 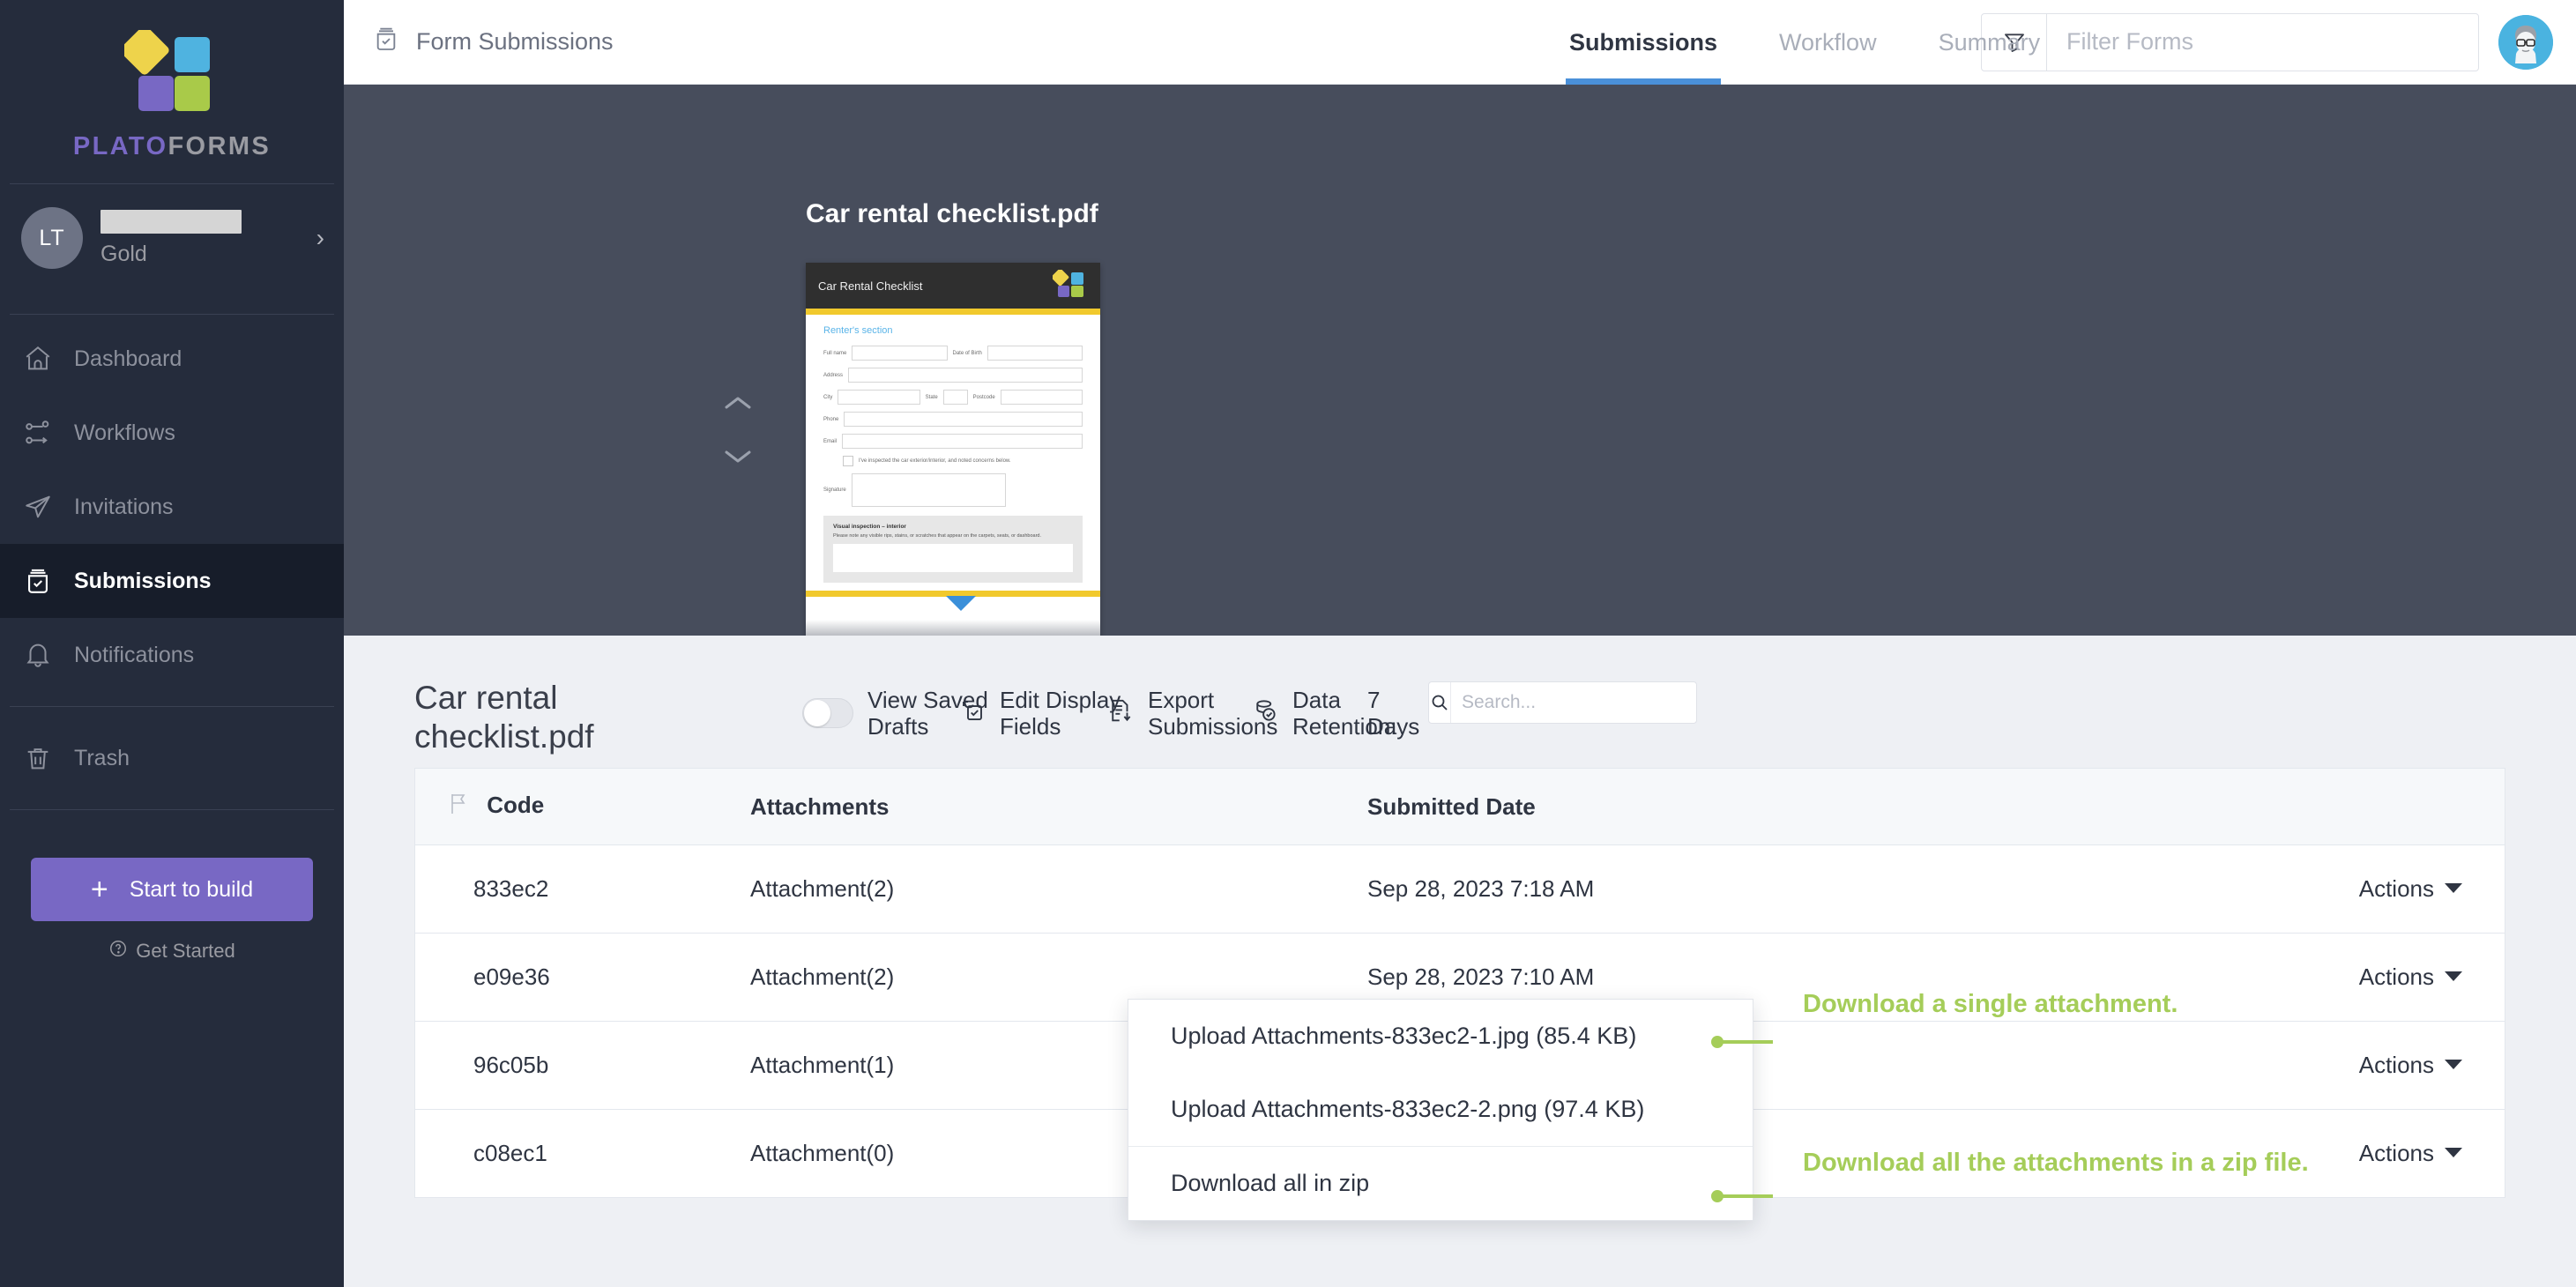 I want to click on sidebar-item-notifications: Notifications, so click(x=172, y=655).